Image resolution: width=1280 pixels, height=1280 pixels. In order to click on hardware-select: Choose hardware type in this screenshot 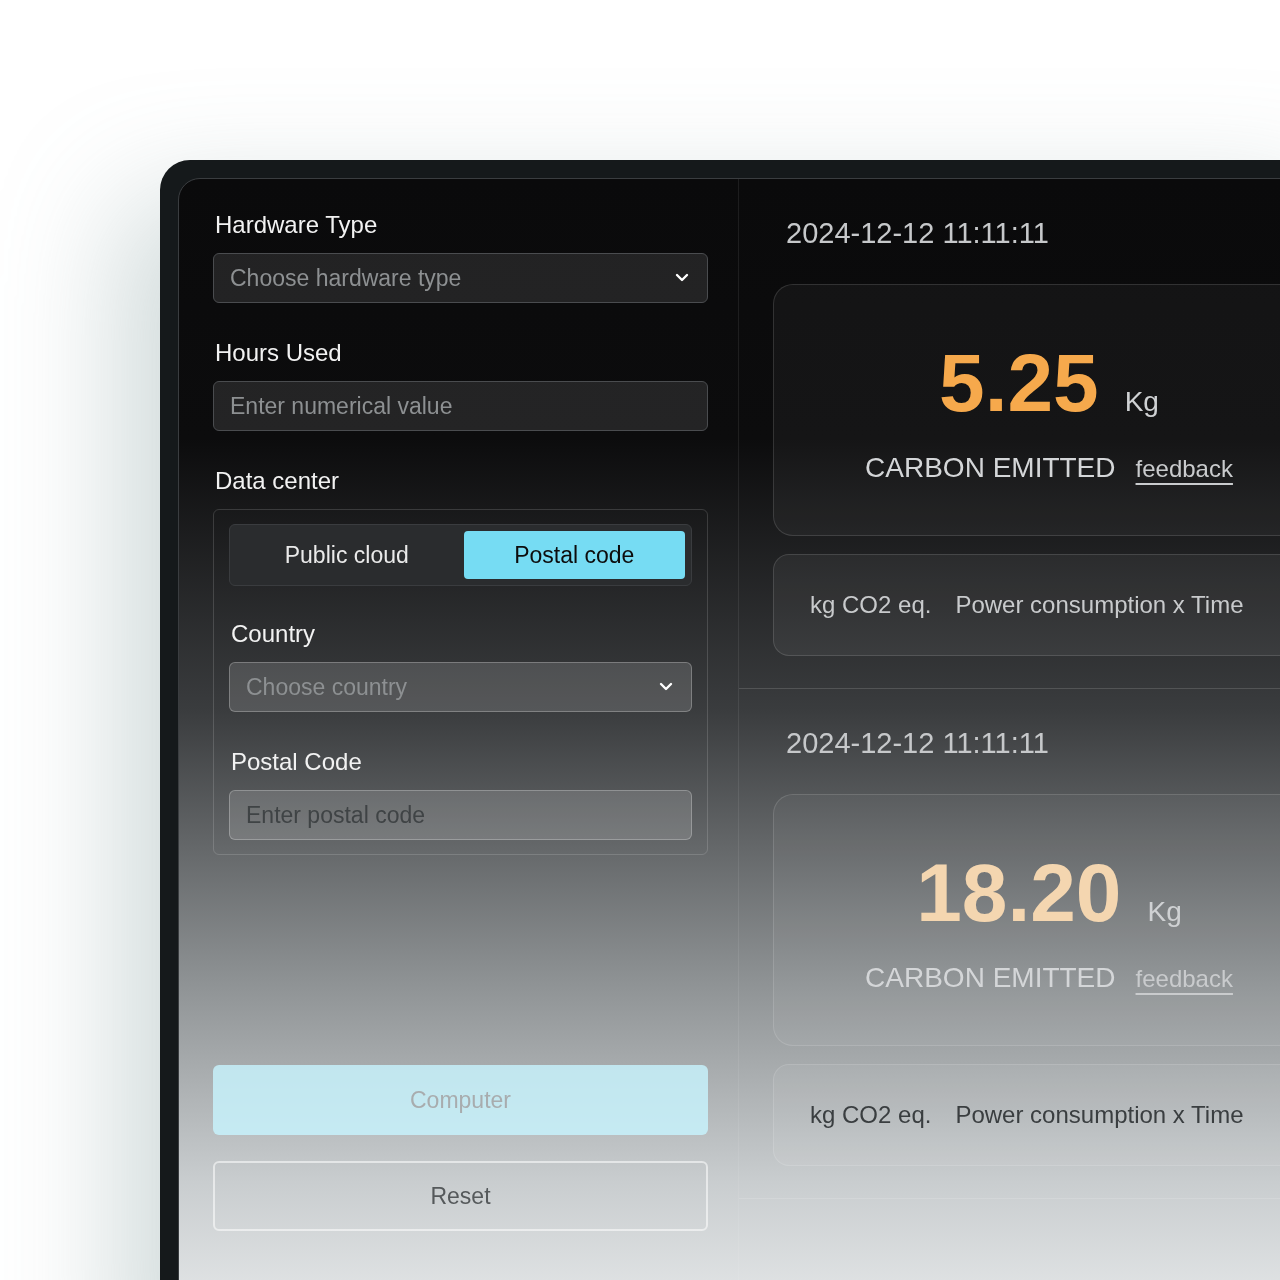, I will do `click(460, 278)`.